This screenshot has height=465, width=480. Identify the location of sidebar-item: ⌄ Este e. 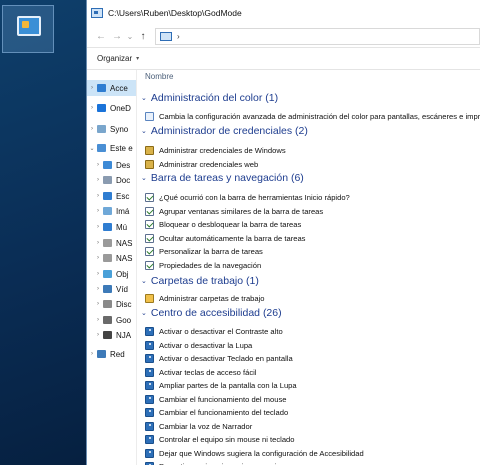
(111, 148).